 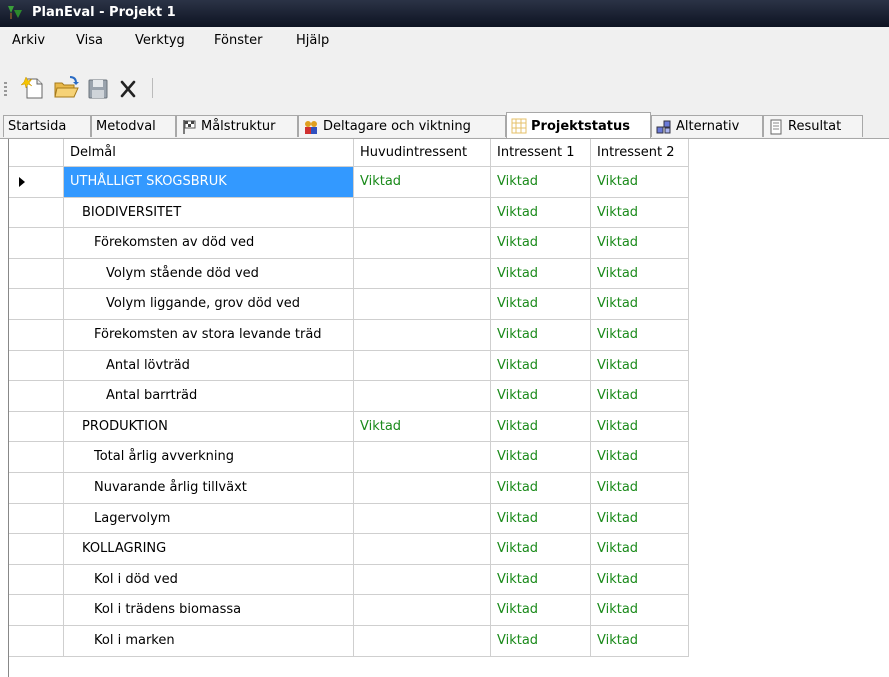 What do you see at coordinates (47, 126) in the screenshot?
I see `tab-startsida: Startsida` at bounding box center [47, 126].